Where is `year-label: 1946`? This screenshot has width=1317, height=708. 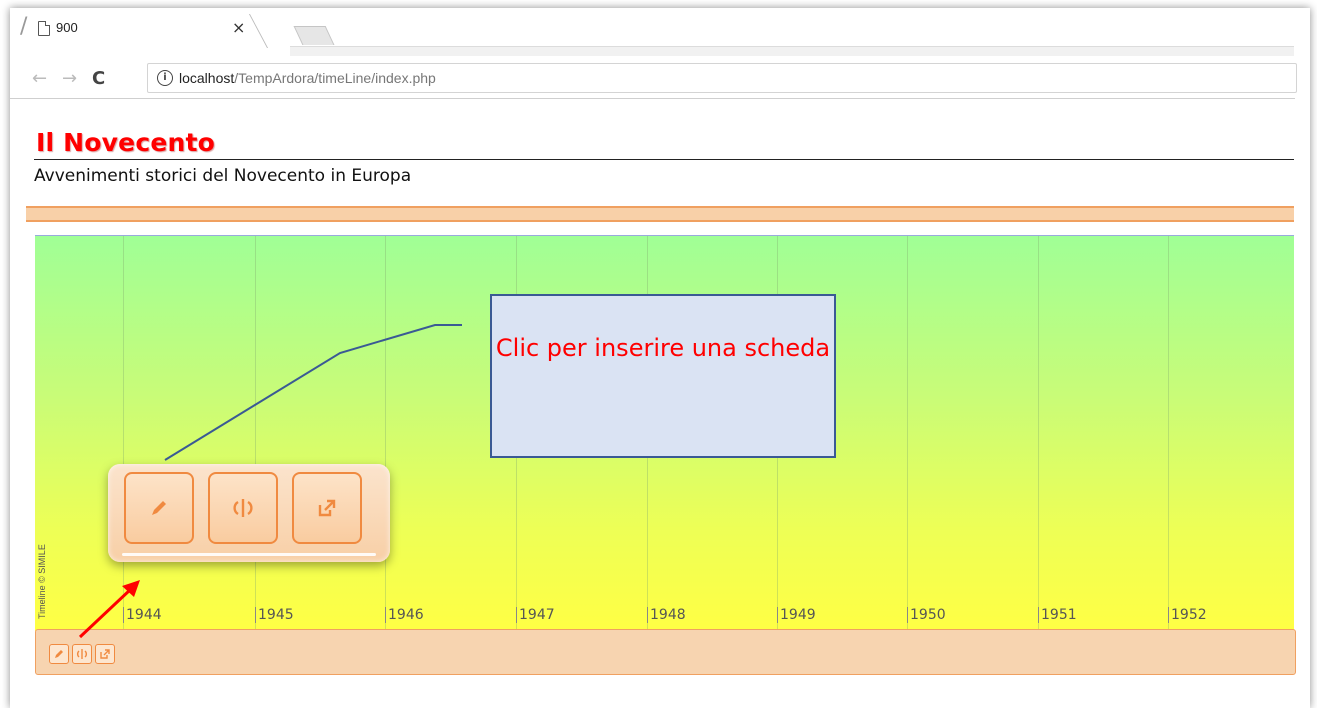
year-label: 1946 is located at coordinates (404, 615).